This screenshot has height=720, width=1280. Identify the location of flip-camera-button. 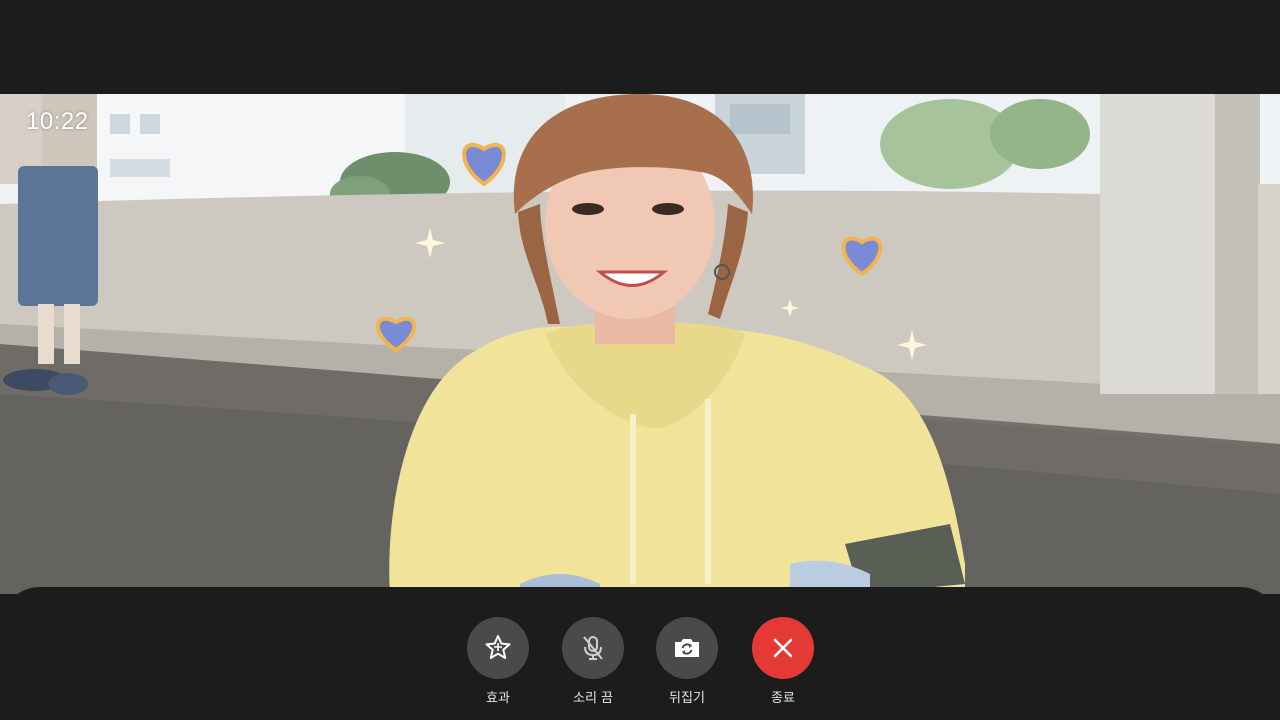
(687, 648).